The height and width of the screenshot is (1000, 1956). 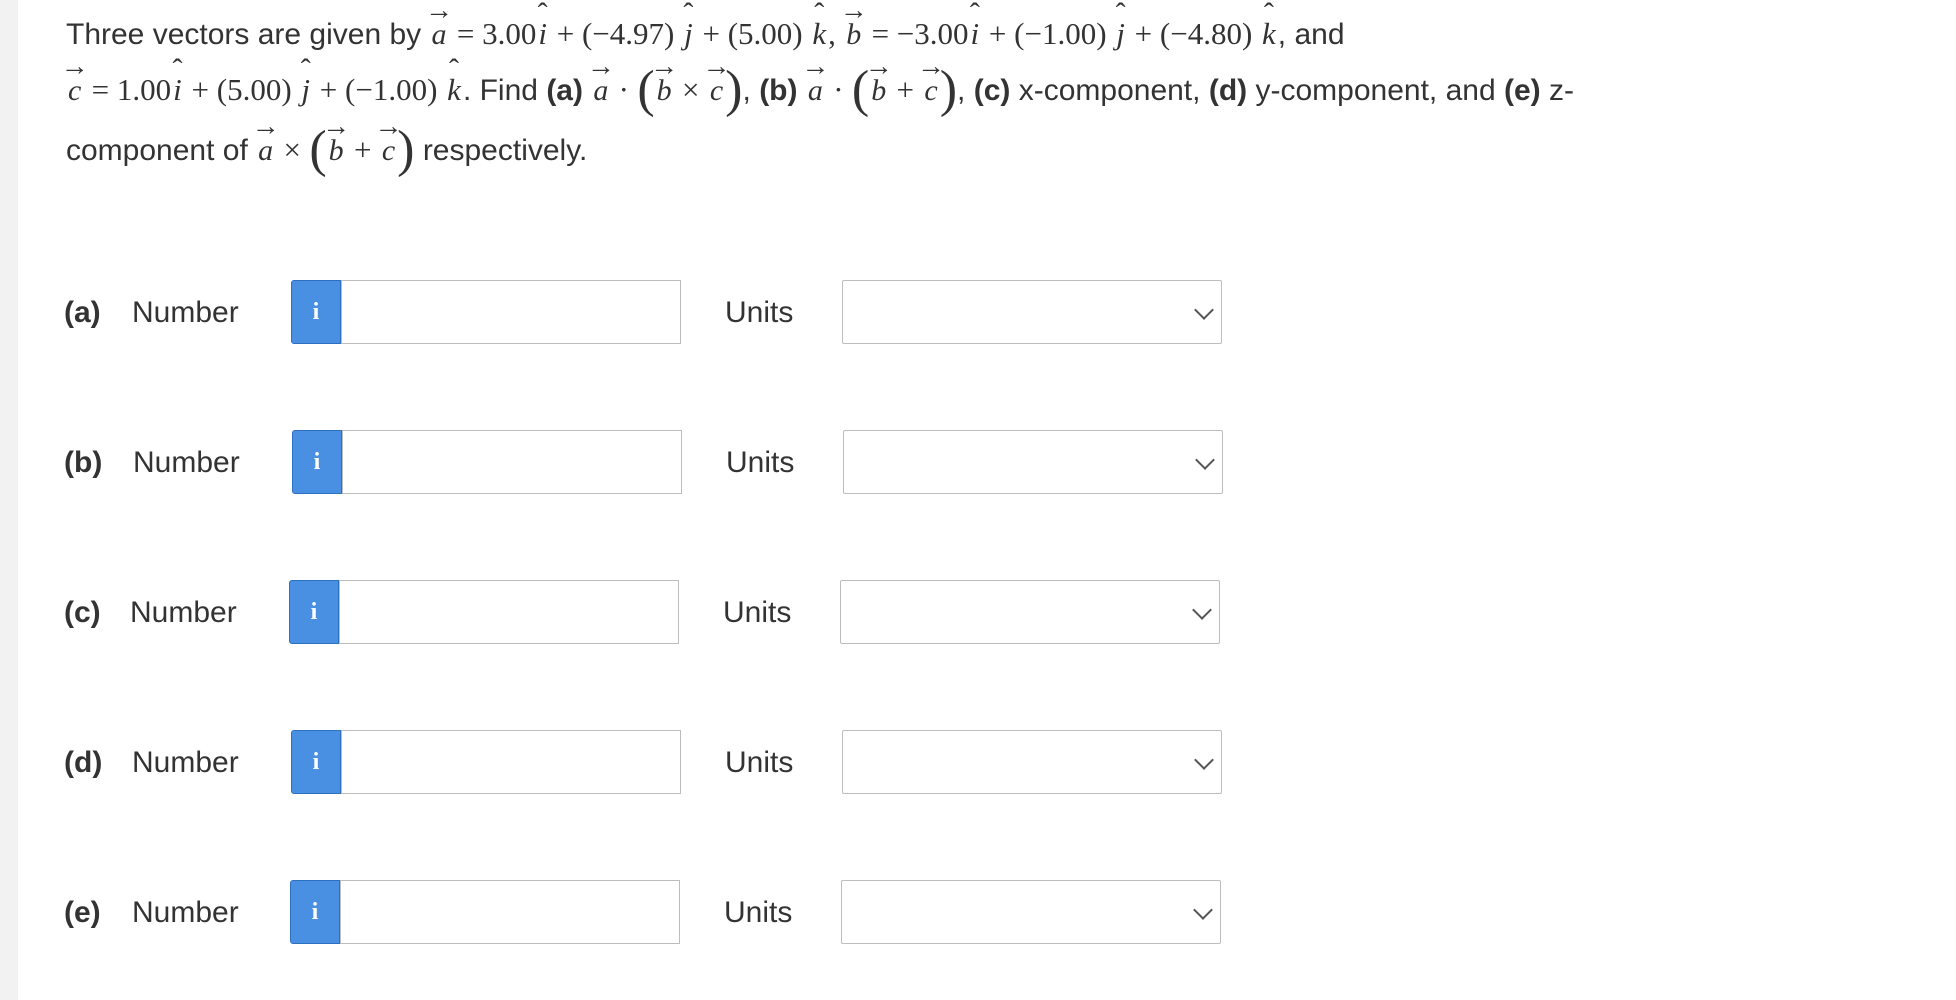 What do you see at coordinates (74, 90) in the screenshot?
I see `vector-c: c` at bounding box center [74, 90].